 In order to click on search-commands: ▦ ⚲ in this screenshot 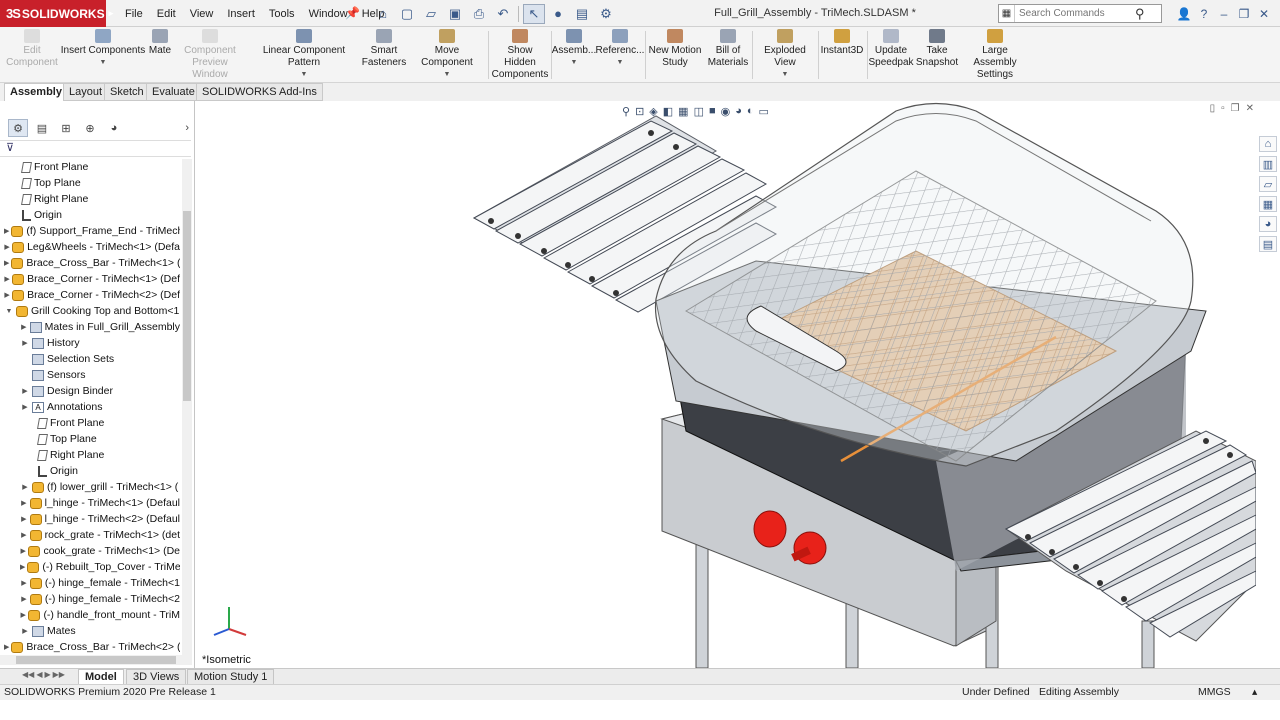, I will do `click(1080, 13)`.